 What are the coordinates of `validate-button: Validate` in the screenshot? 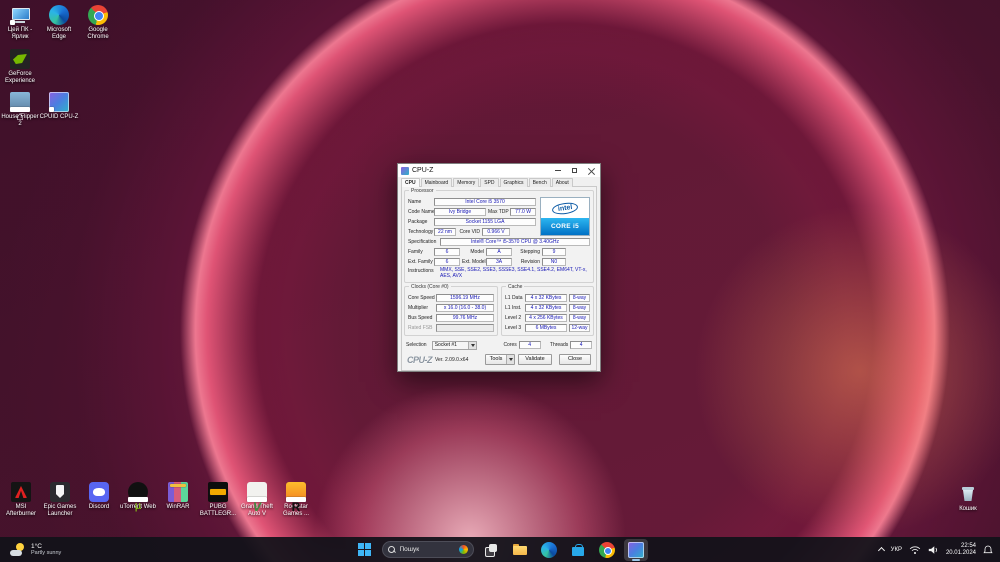 It's located at (535, 359).